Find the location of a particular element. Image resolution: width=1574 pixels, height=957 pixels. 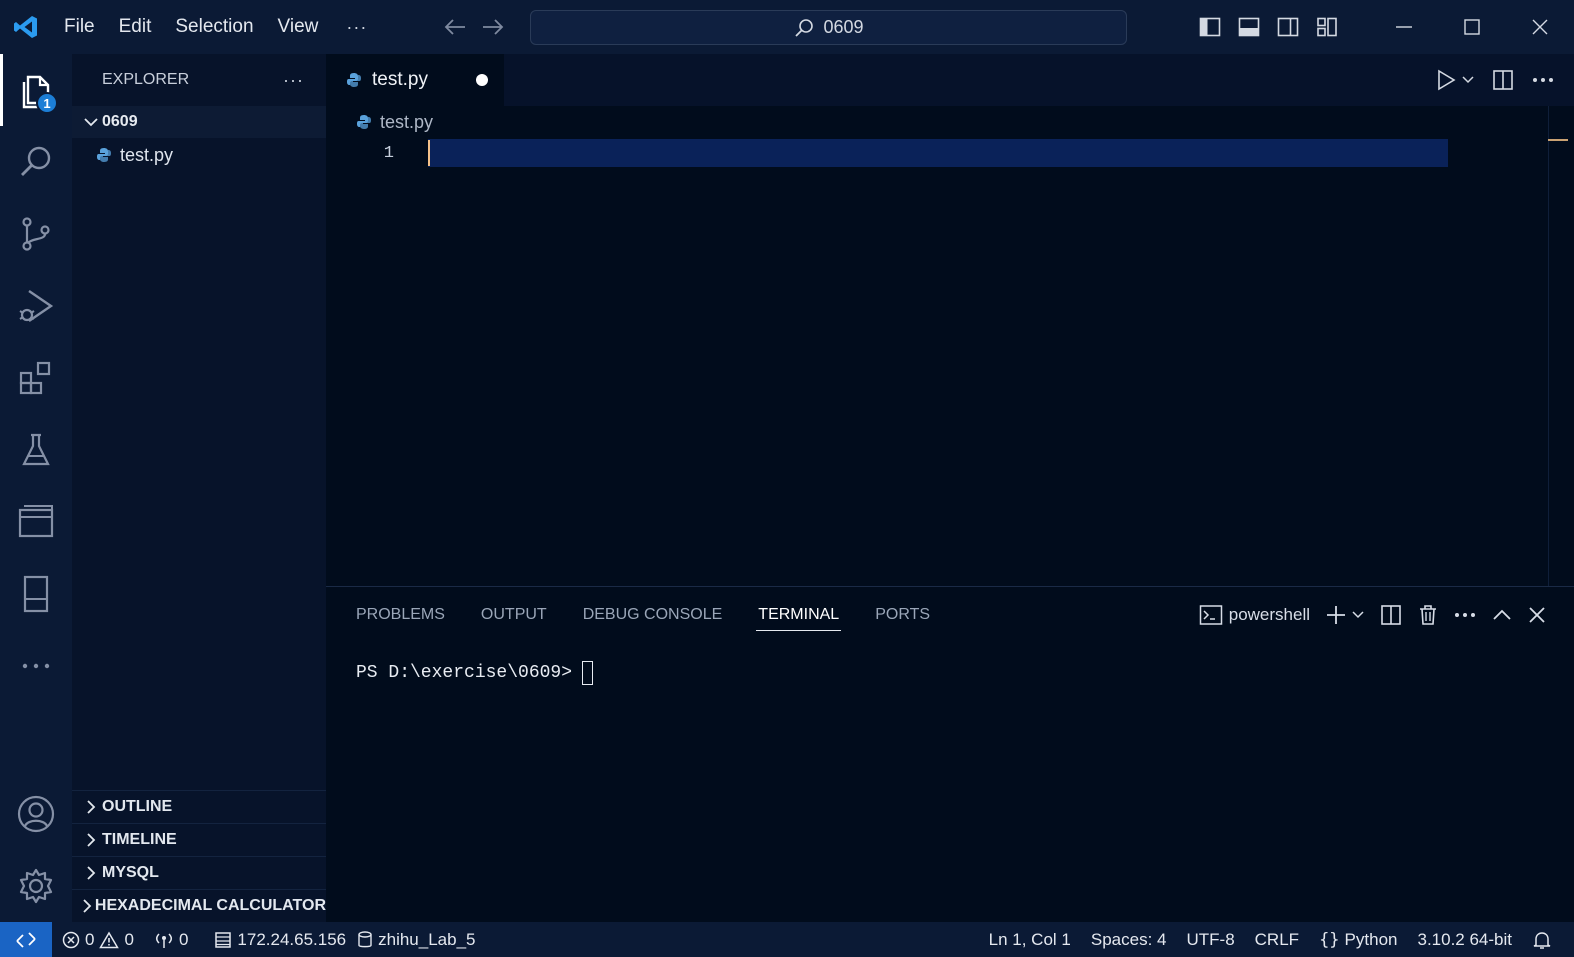

database-connection-status: 172.24.65.156 zhihu_Lab_5 is located at coordinates (341, 939).